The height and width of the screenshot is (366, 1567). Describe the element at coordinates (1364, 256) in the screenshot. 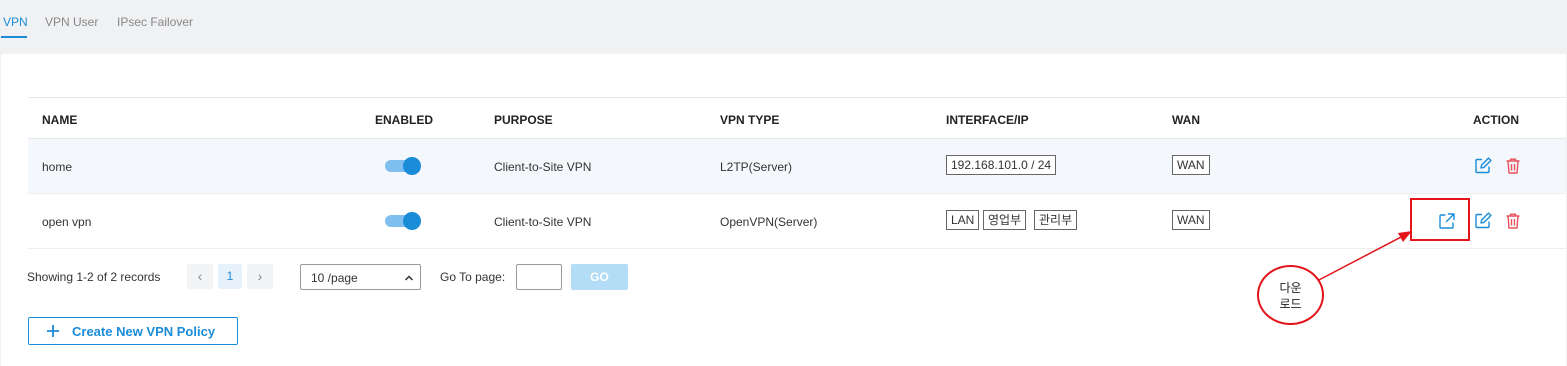

I see `annotation-arrow` at that location.